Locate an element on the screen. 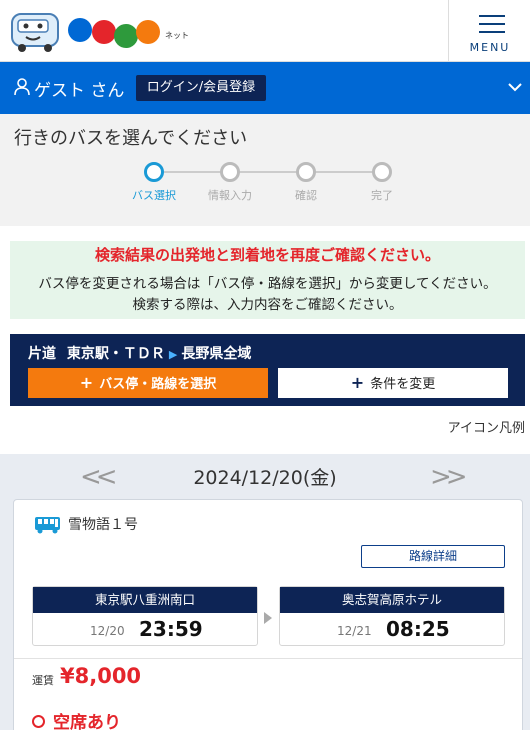 This screenshot has height=730, width=530. change-conditions-label: 条件を変更 is located at coordinates (403, 384).